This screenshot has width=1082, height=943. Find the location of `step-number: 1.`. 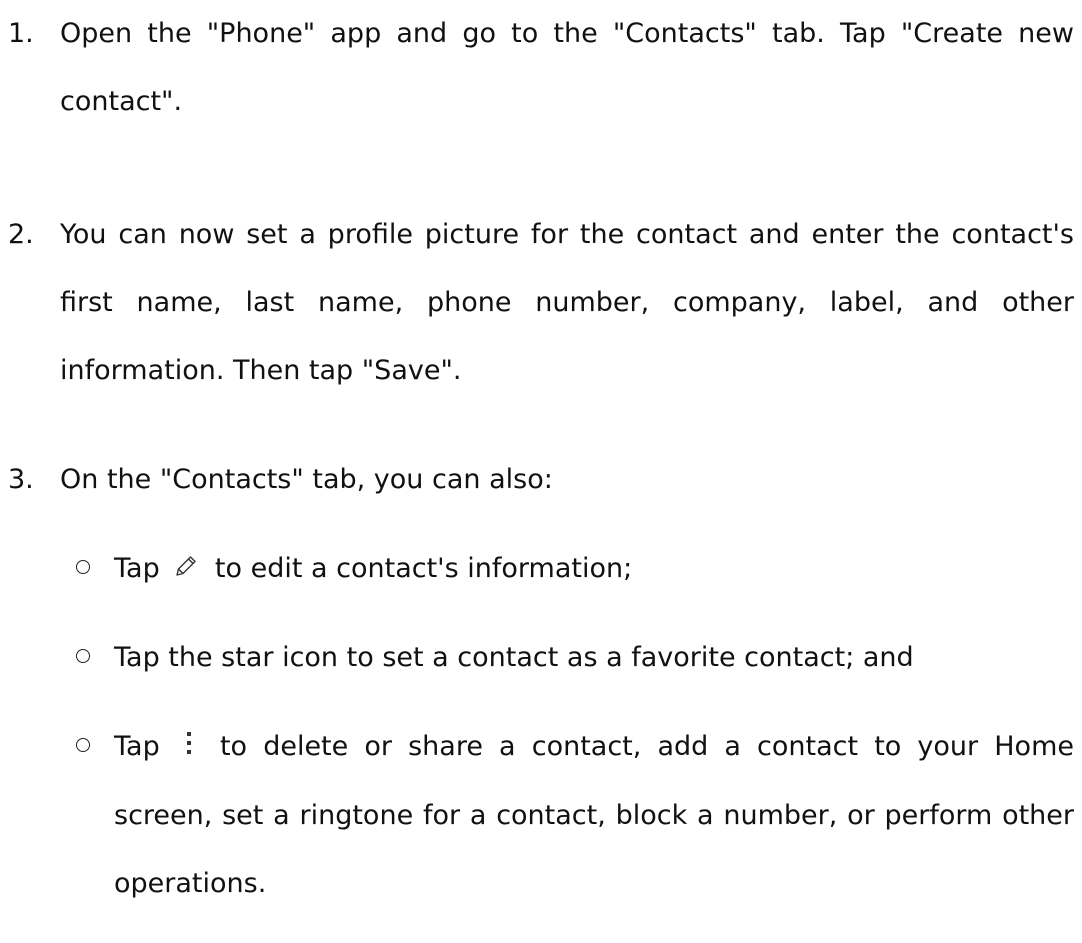

step-number: 1. is located at coordinates (21, 33).